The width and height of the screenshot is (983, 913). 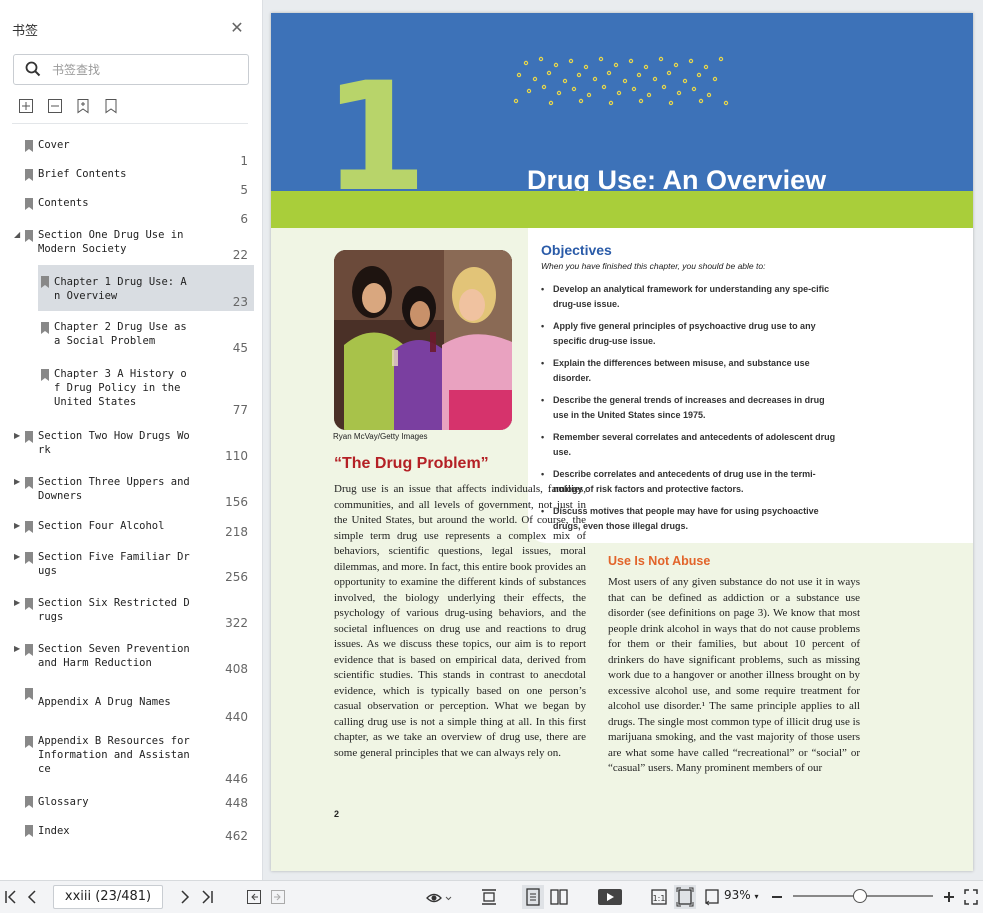 What do you see at coordinates (236, 836) in the screenshot?
I see `bookmark-page: 462` at bounding box center [236, 836].